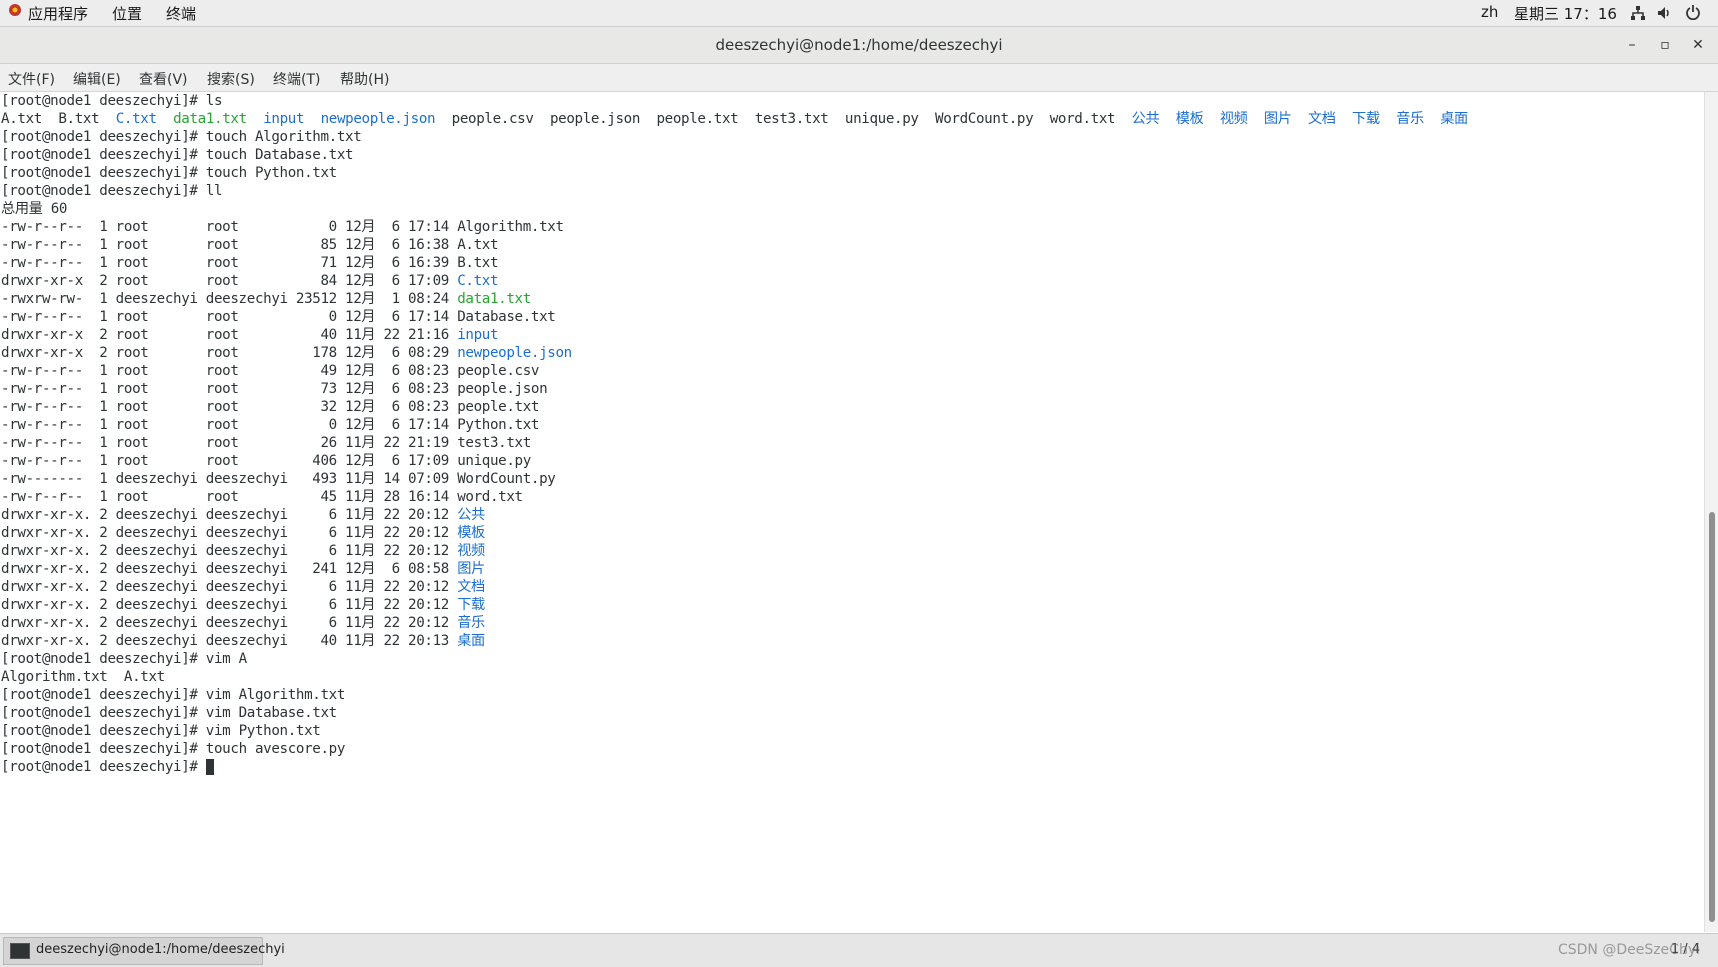 The height and width of the screenshot is (967, 1718). What do you see at coordinates (127, 13) in the screenshot?
I see `places-menu: 位置` at bounding box center [127, 13].